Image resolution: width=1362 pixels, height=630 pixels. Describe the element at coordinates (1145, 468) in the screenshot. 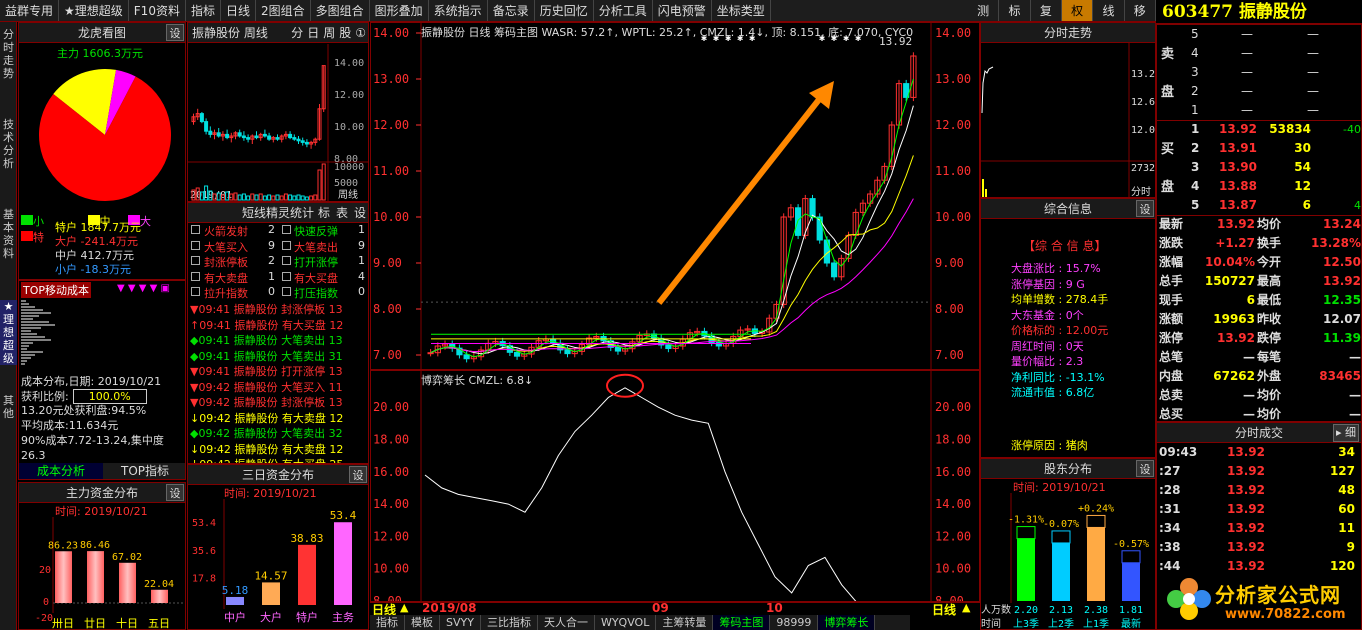

I see `holders-settings-button: 设` at that location.